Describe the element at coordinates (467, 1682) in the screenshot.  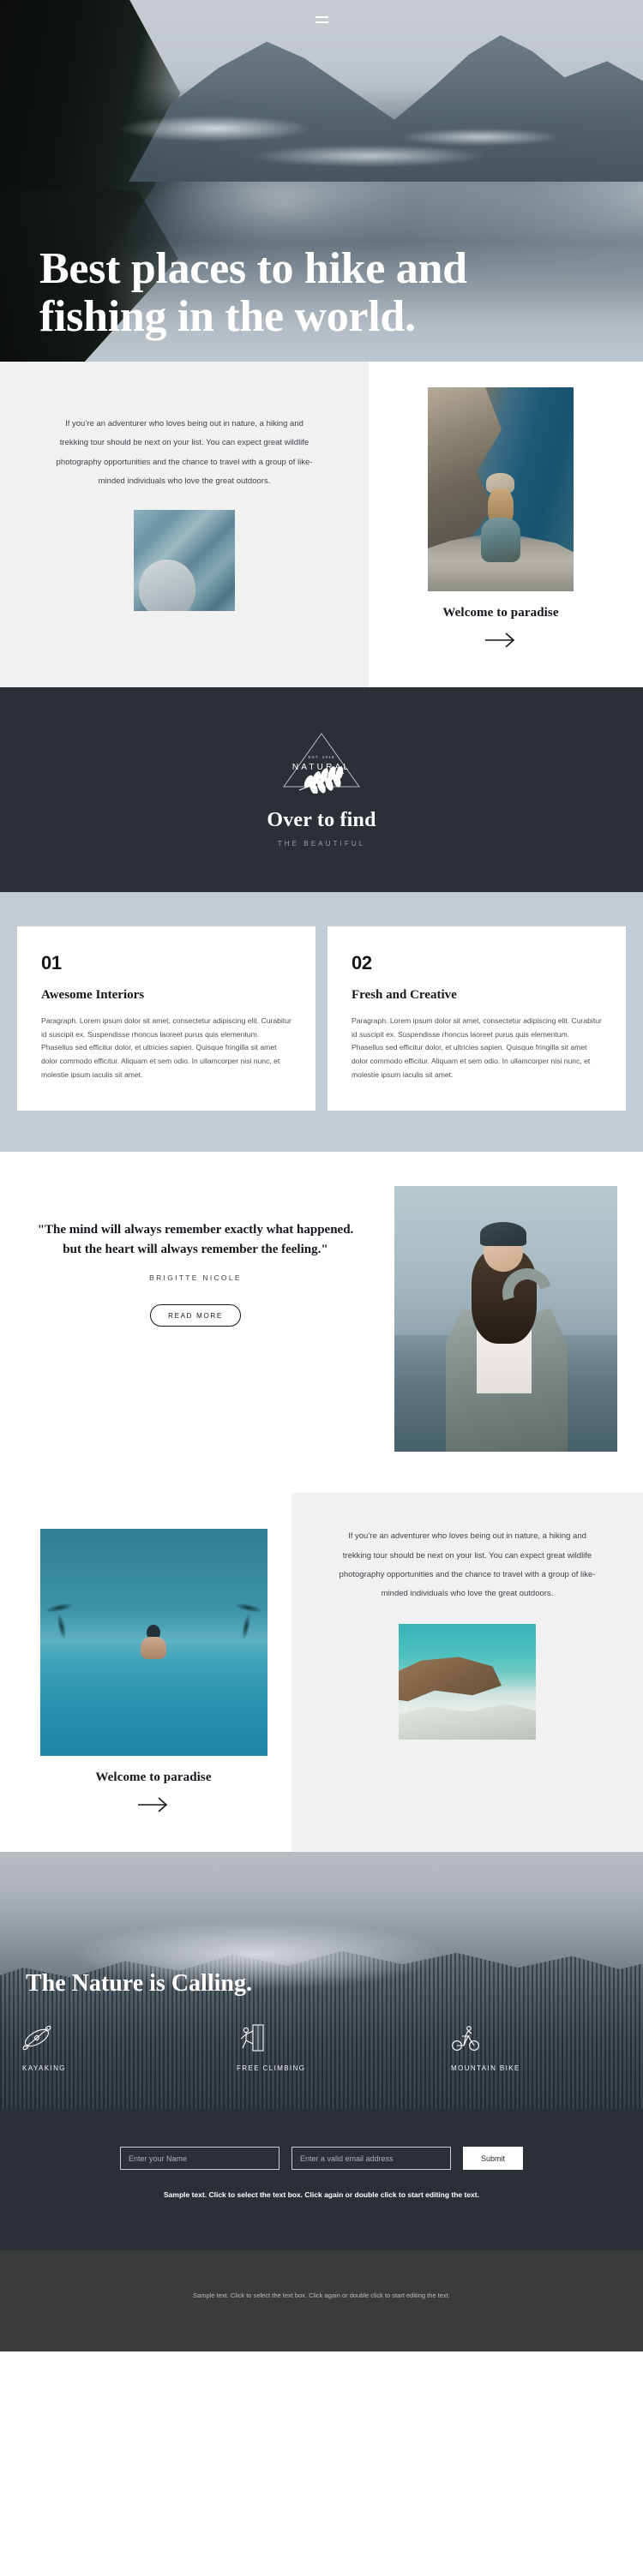
I see `rocky-coast-photo` at that location.